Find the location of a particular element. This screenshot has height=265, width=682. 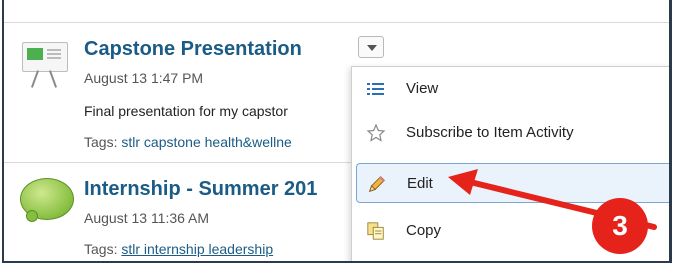

speech-bubble-tail is located at coordinates (32, 216).